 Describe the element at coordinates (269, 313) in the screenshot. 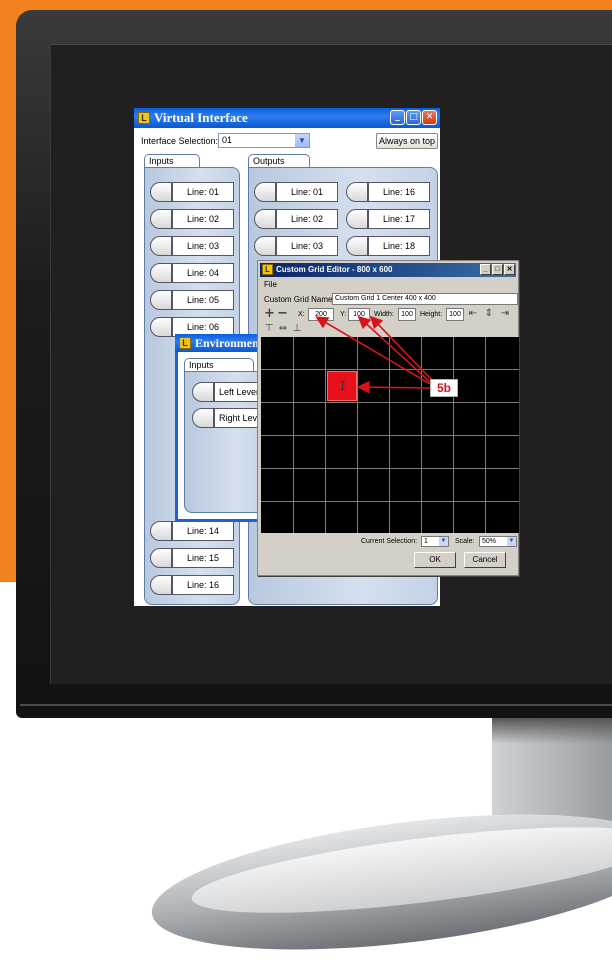

I see `add-icon: +` at that location.